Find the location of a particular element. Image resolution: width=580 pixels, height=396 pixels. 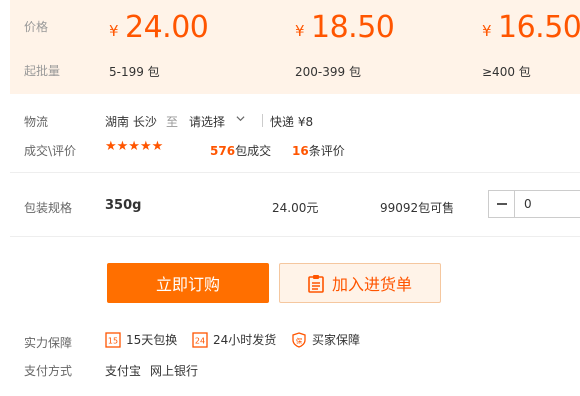

add-to-cart-button: 加入进货单 is located at coordinates (360, 283).